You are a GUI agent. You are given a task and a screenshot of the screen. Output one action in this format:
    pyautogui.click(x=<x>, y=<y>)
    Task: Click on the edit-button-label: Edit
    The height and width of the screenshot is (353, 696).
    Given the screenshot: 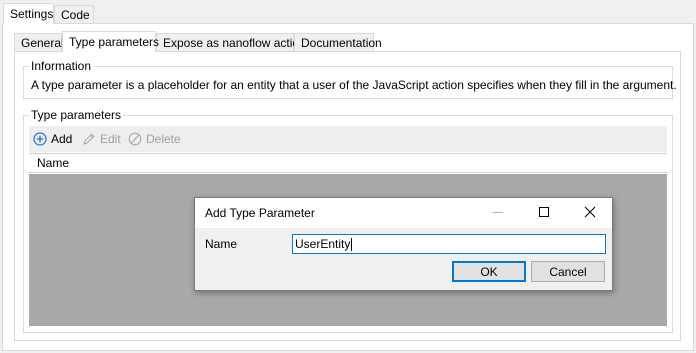 What is the action you would take?
    pyautogui.click(x=110, y=139)
    